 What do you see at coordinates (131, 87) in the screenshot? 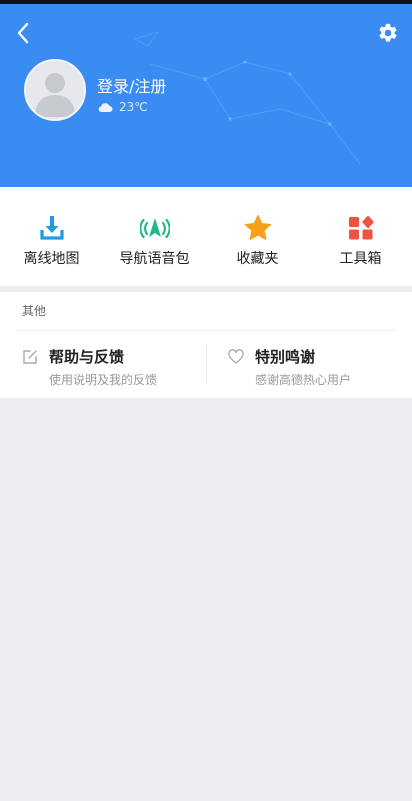
I see `login-register-link: 登录/注册` at bounding box center [131, 87].